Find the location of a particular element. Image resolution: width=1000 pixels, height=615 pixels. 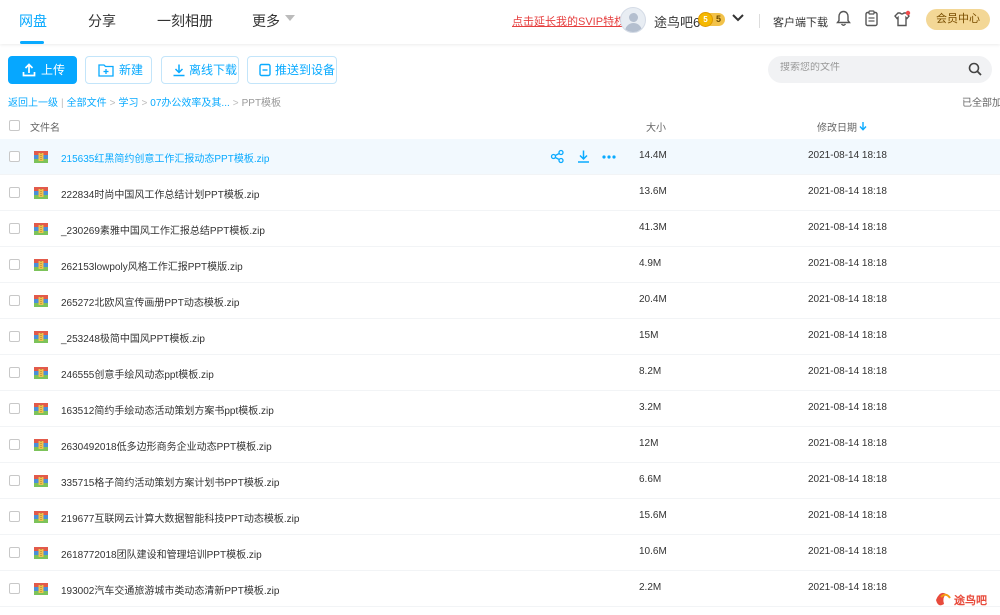

breadcrumb-current: PPT模板 is located at coordinates (261, 103).